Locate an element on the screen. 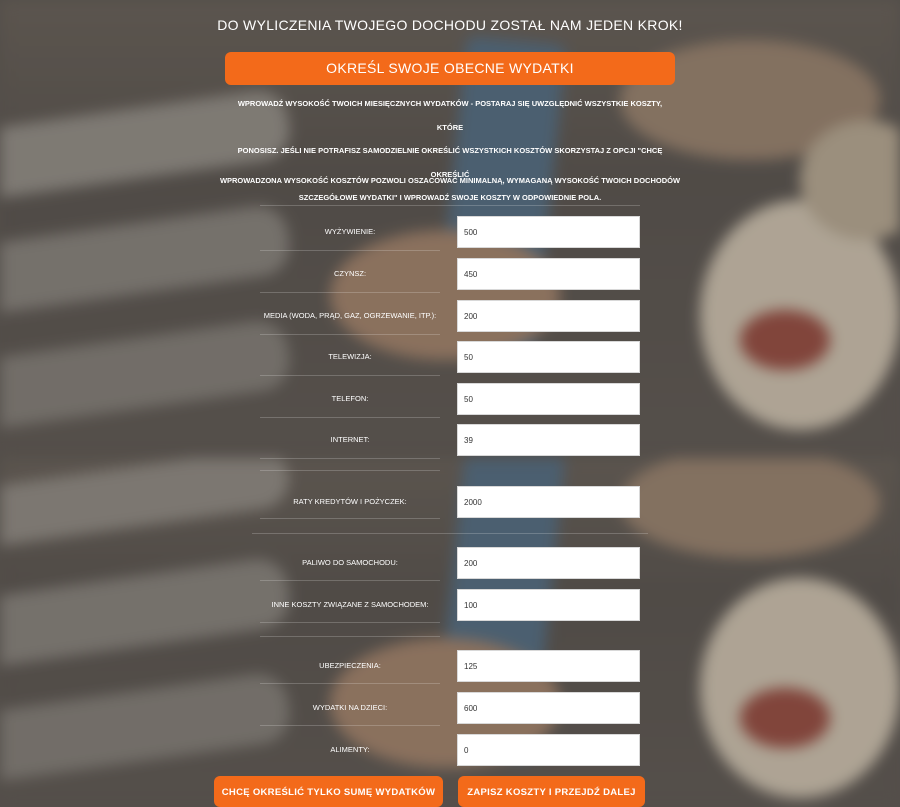 The width and height of the screenshot is (900, 807). tv-expense-input is located at coordinates (548, 357).